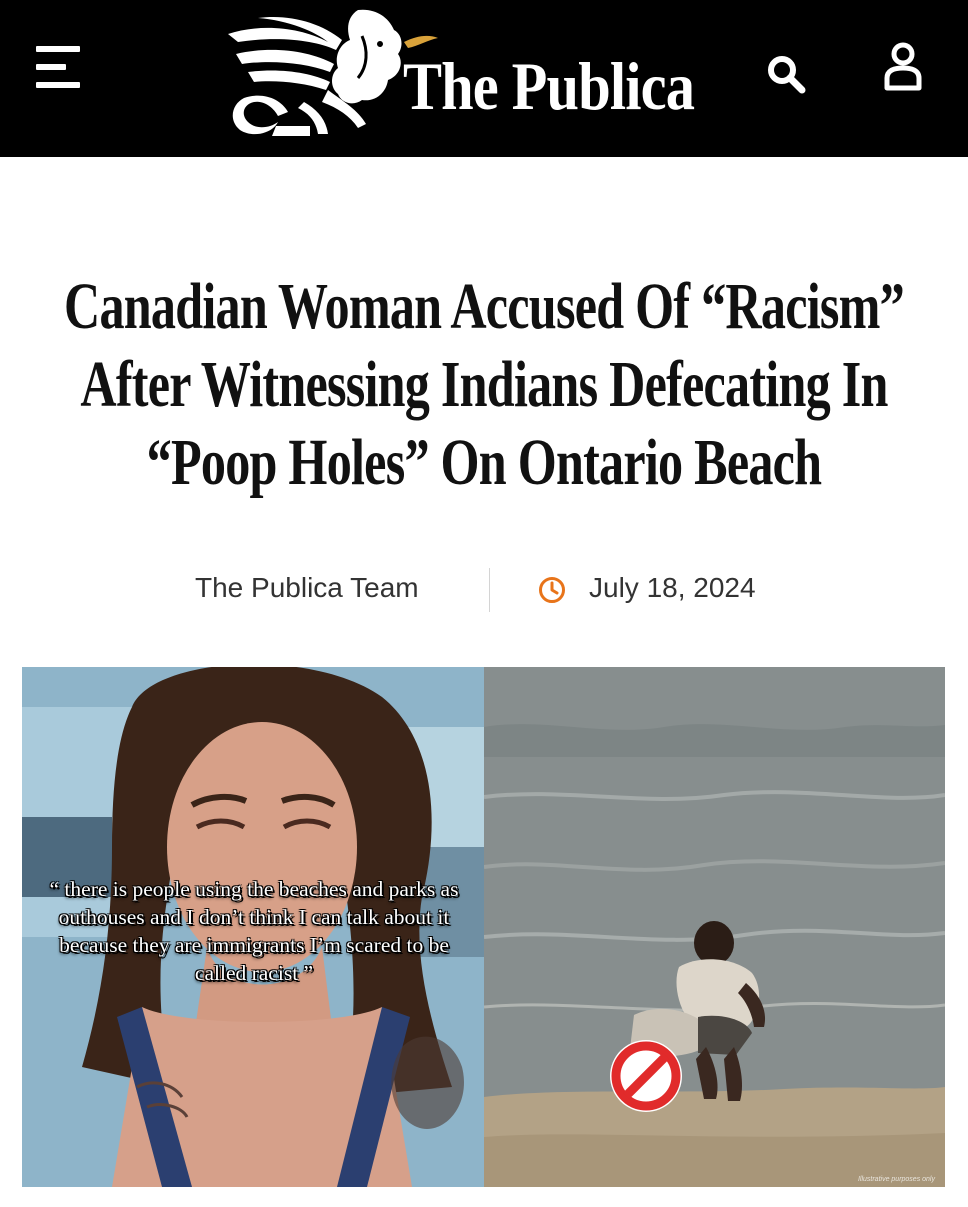 This screenshot has width=968, height=1207. I want to click on photo-credit: Illustrative purposes only, so click(896, 1179).